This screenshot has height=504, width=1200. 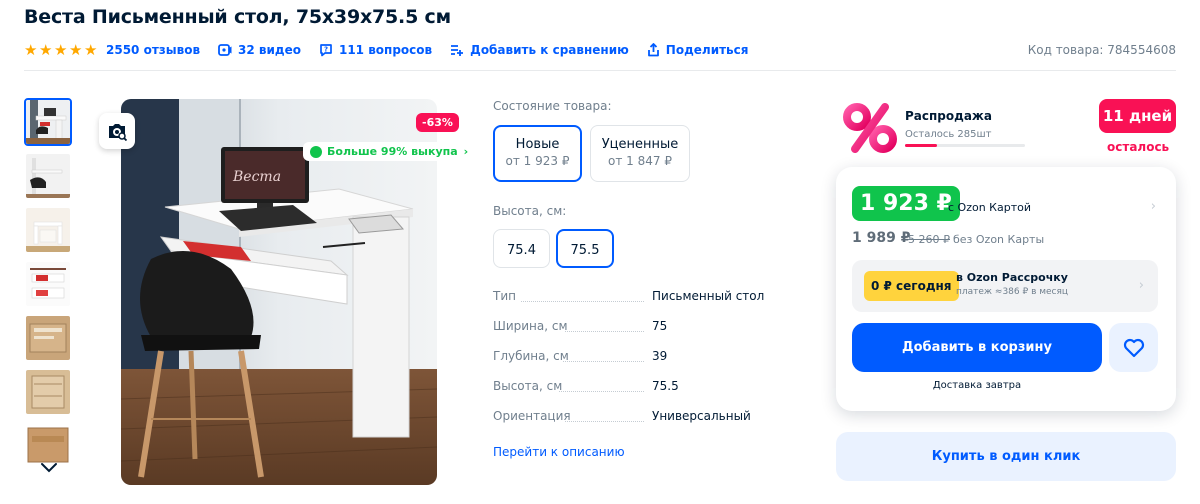 What do you see at coordinates (1138, 147) in the screenshot?
I see `sale-days-sub: осталось` at bounding box center [1138, 147].